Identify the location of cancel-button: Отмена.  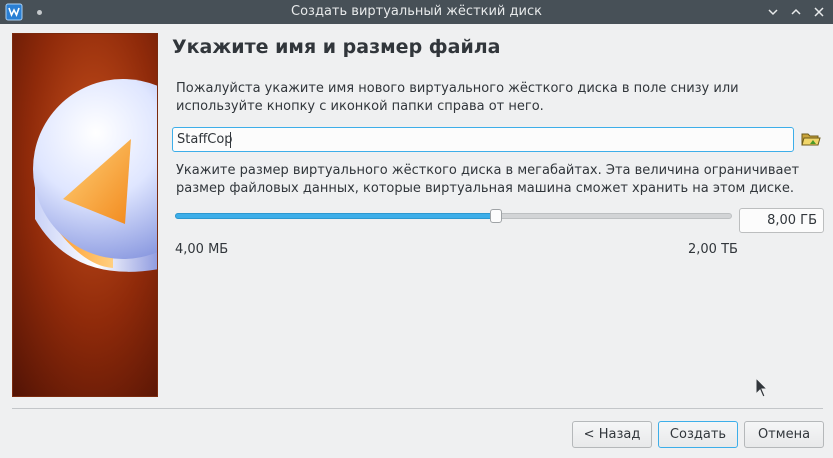
(784, 434).